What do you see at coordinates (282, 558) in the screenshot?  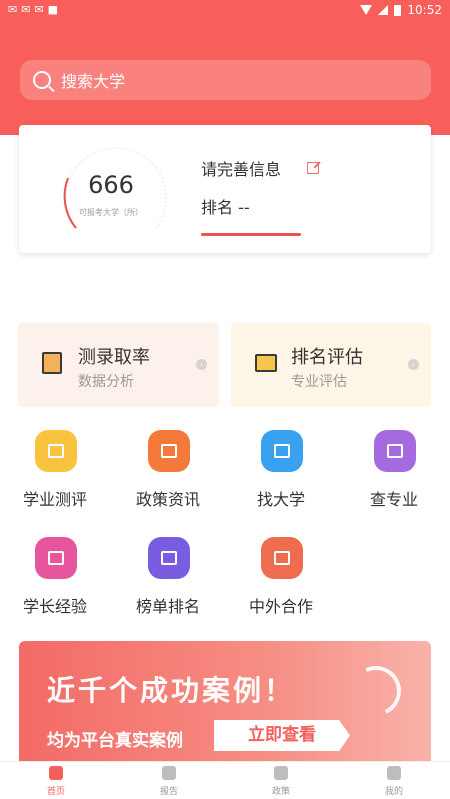 I see `handshake-icon` at bounding box center [282, 558].